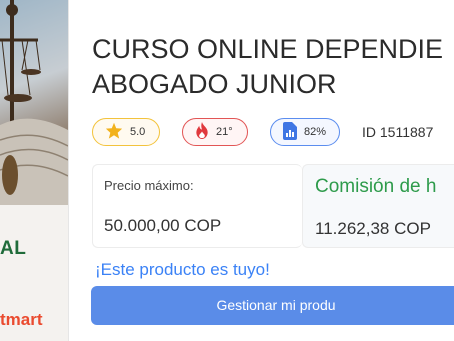 This screenshot has height=341, width=454. Describe the element at coordinates (268, 49) in the screenshot. I see `product-title-line-1: CURSO ONLINE DEPENDIE` at that location.